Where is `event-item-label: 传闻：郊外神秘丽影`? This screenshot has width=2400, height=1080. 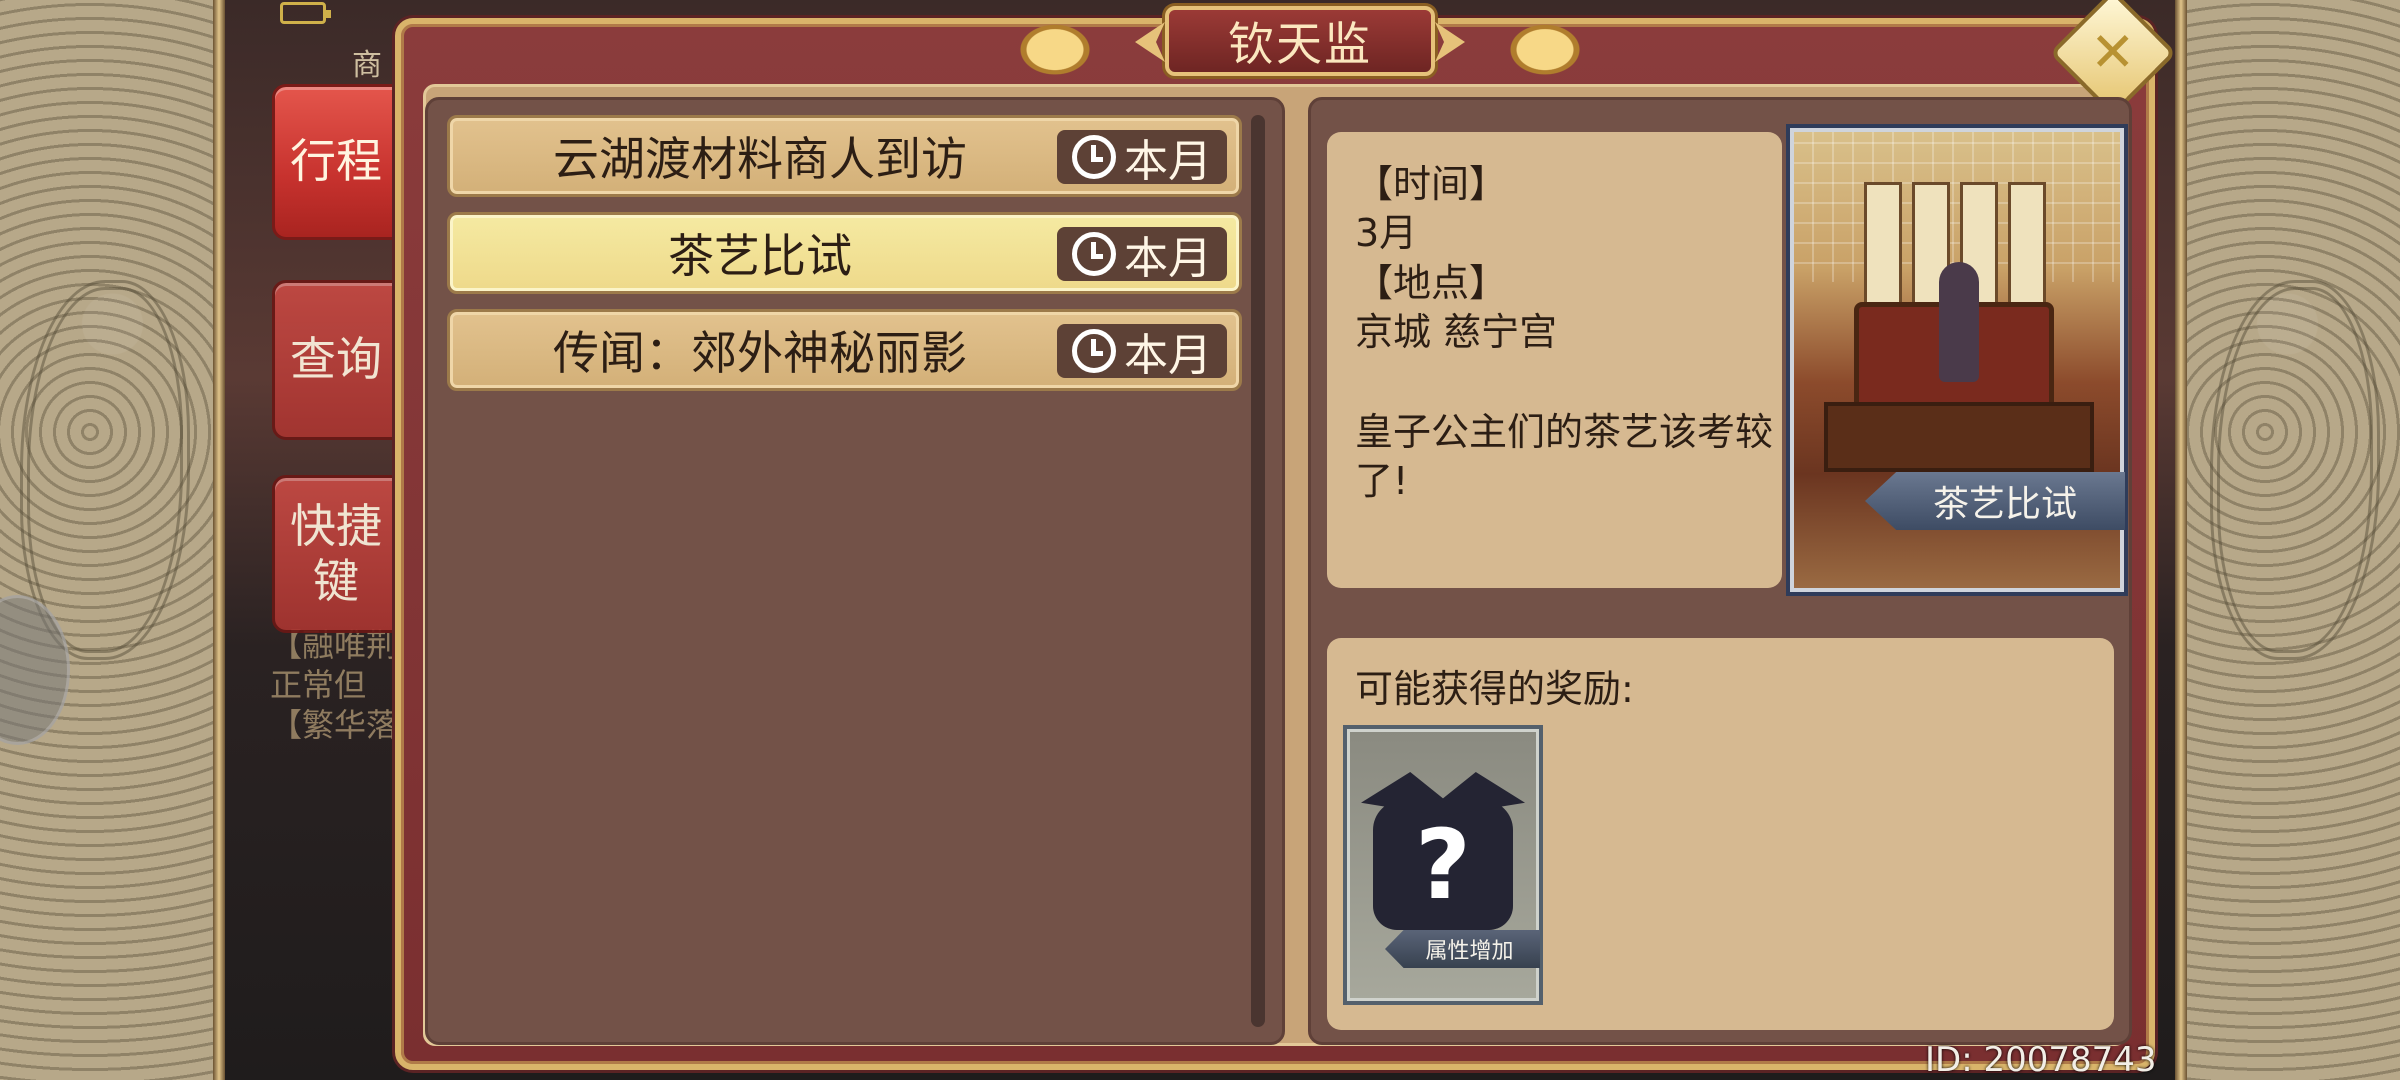 event-item-label: 传闻：郊外神秘丽影 is located at coordinates (760, 353).